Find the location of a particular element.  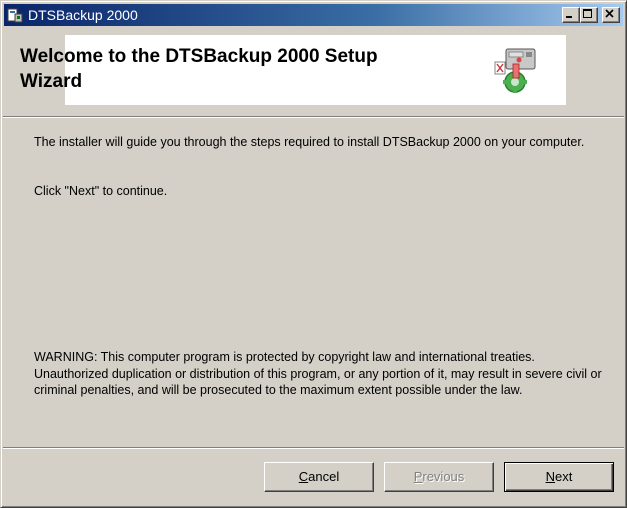

previous-button-label: Previous is located at coordinates (439, 476).